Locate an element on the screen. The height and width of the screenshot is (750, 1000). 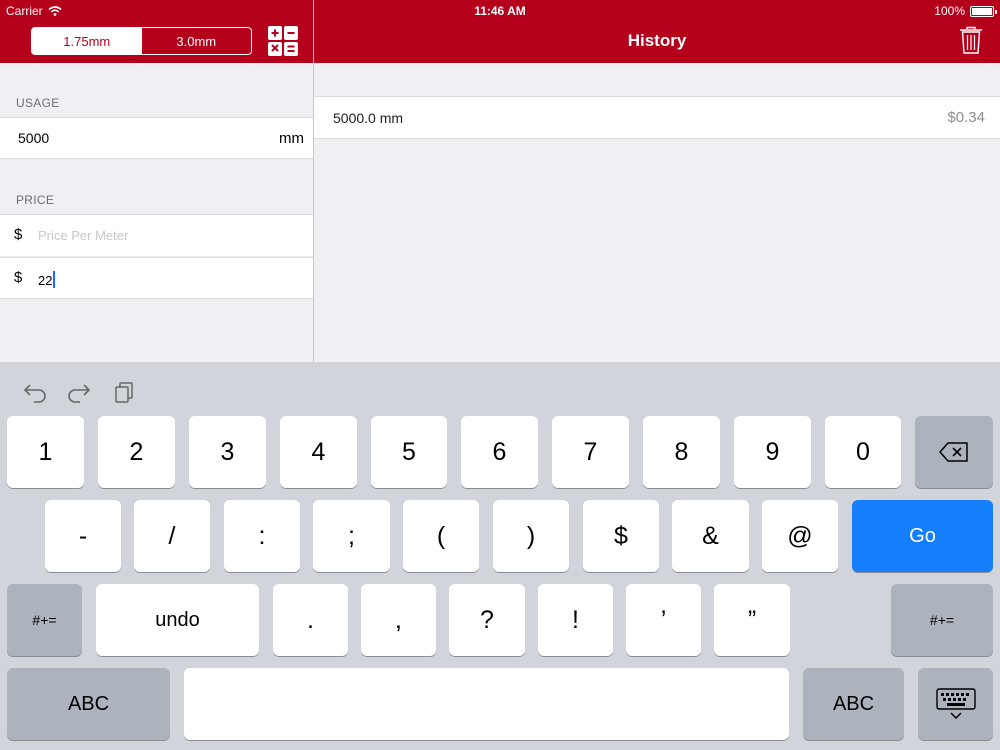
key-close-paren: ) is located at coordinates (531, 536).